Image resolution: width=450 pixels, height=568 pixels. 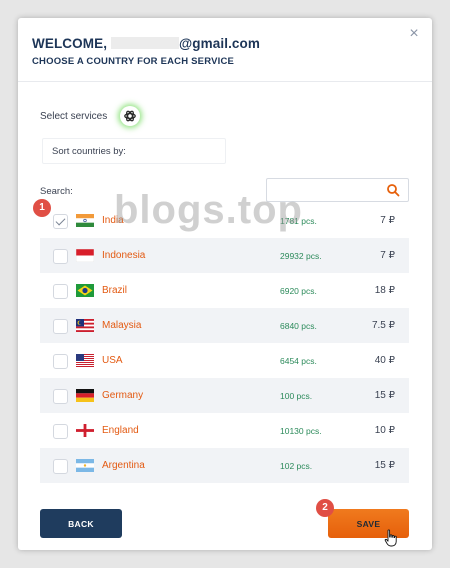 I want to click on brazil-flag, so click(x=85, y=290).